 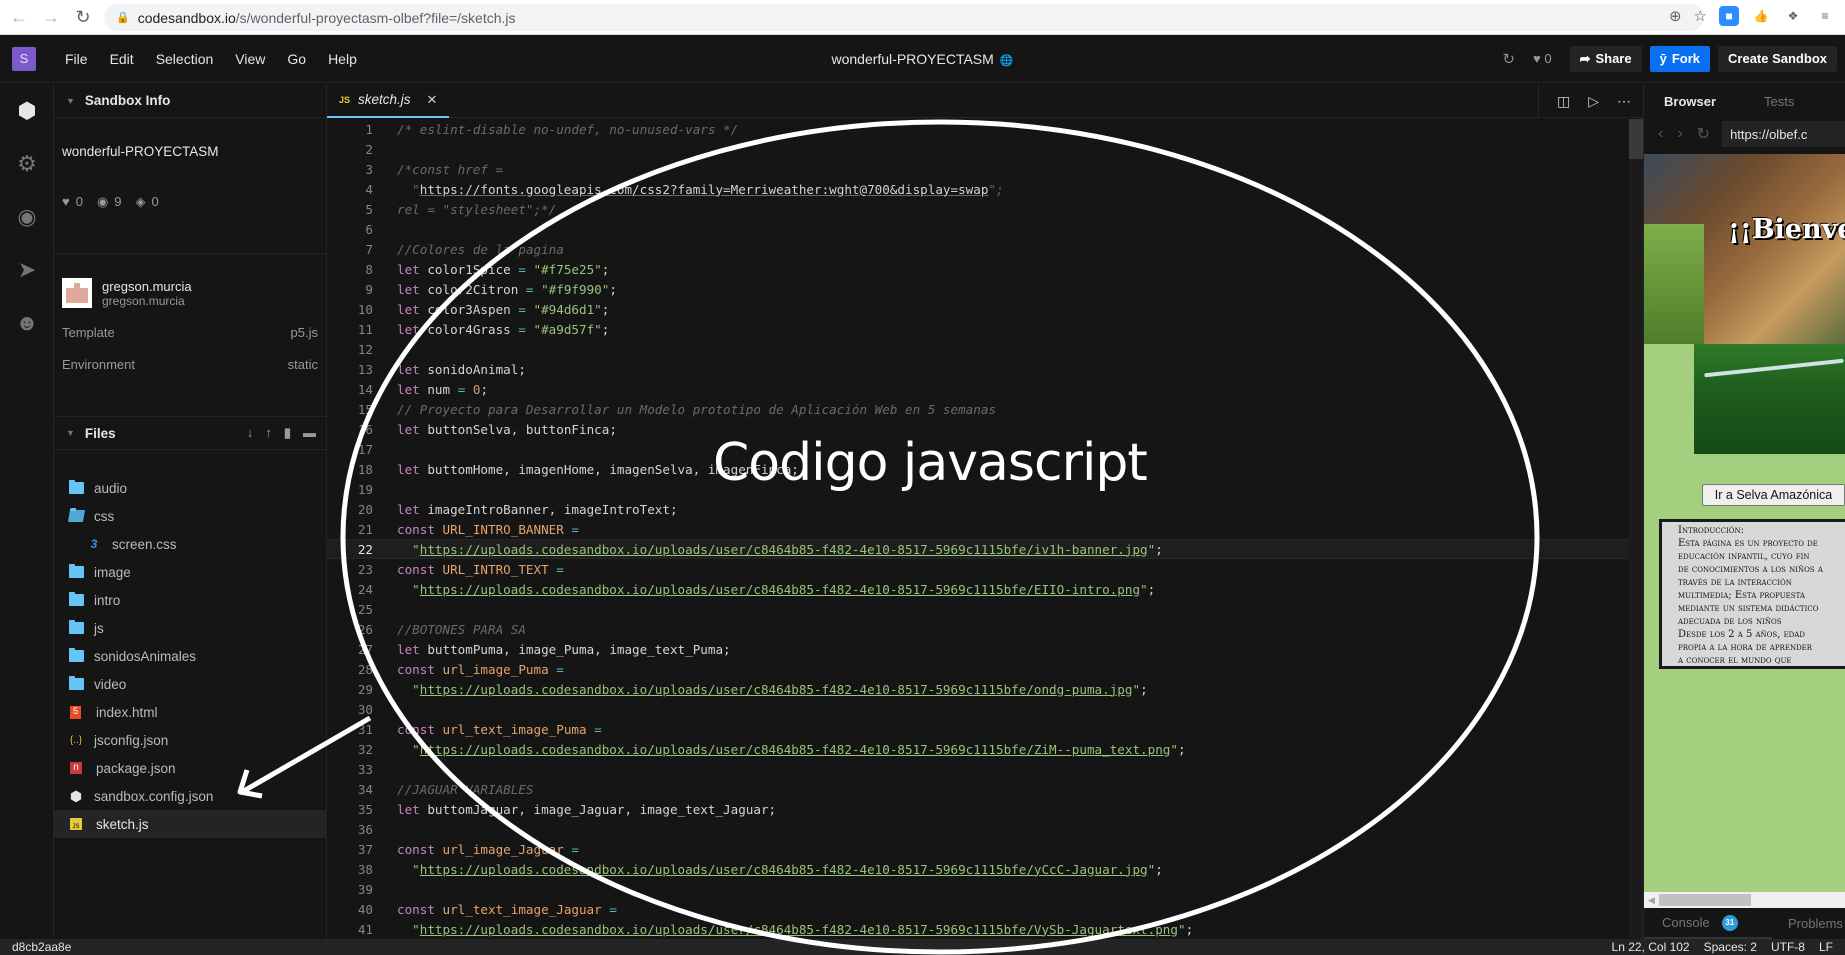 I want to click on file-tree-item: image, so click(x=190, y=572).